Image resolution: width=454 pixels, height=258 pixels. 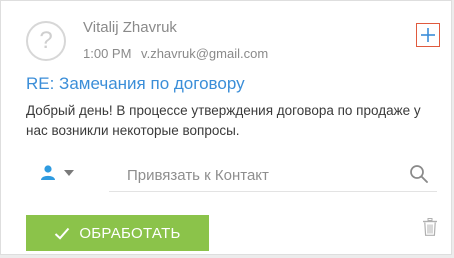 I want to click on person-icon, so click(x=48, y=172).